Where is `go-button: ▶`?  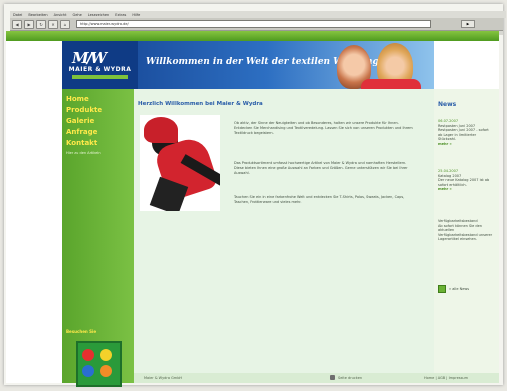 go-button: ▶ is located at coordinates (468, 24).